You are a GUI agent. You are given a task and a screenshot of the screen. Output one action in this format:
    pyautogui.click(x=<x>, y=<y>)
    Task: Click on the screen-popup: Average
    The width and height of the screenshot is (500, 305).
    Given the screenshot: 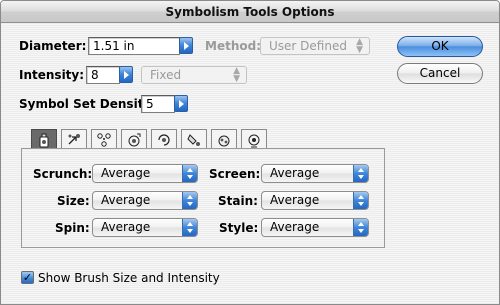 What is the action you would take?
    pyautogui.click(x=315, y=173)
    